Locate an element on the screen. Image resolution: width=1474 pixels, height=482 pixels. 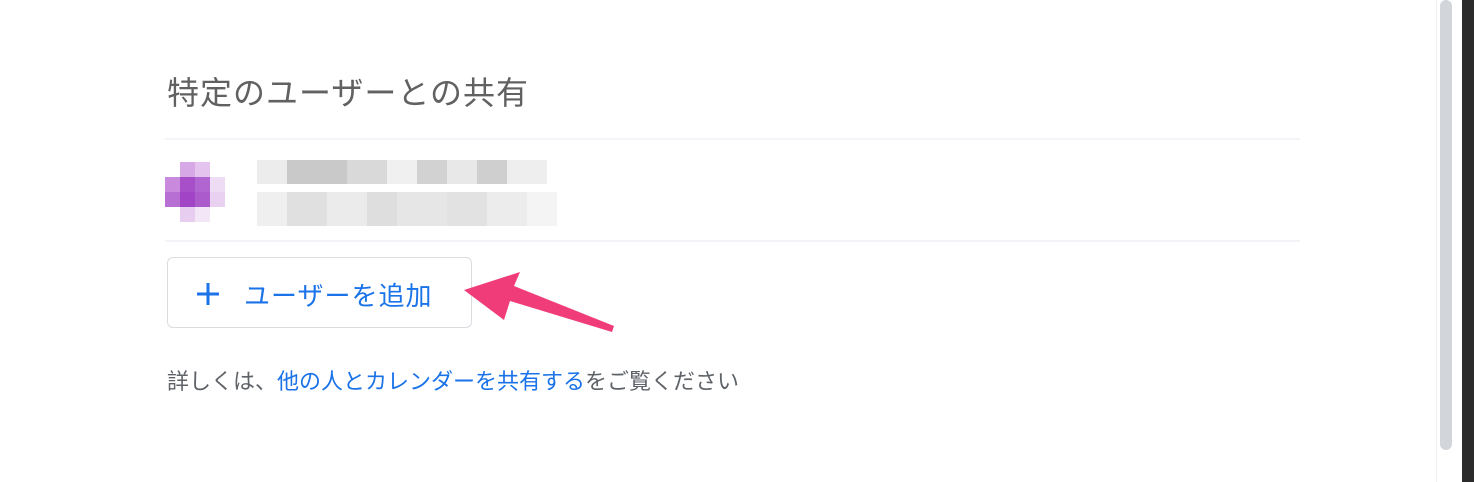
plus-icon is located at coordinates (208, 294).